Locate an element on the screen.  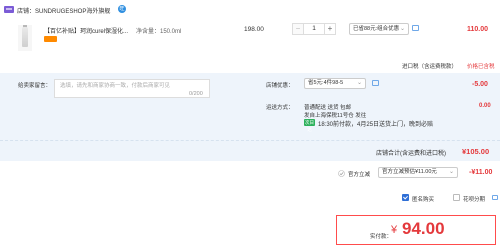
shop-discount-select-value: 省5元:4件98-5 is located at coordinates (326, 83).